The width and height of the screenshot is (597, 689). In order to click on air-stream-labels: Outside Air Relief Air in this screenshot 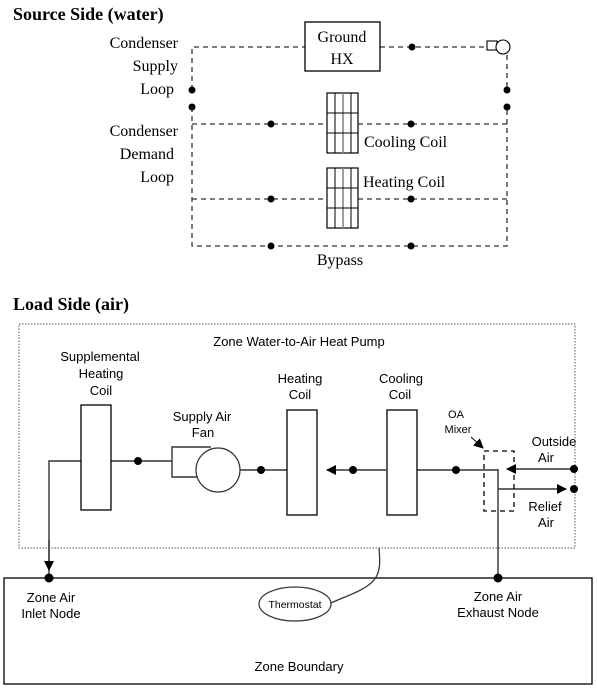, I will do `click(552, 482)`.